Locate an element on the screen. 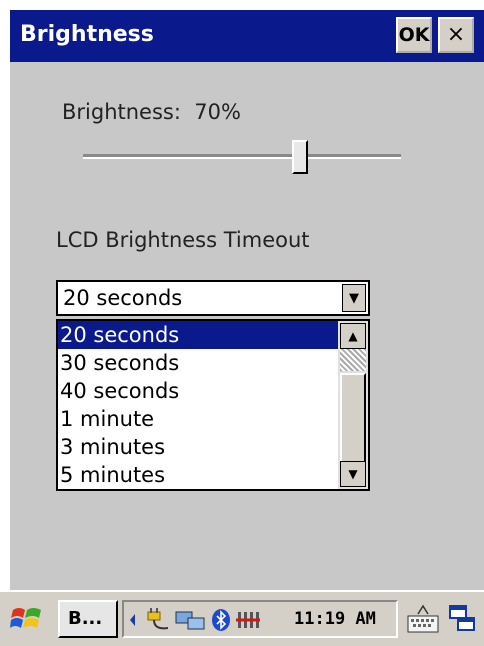  combobox-value: 20 seconds is located at coordinates (123, 298).